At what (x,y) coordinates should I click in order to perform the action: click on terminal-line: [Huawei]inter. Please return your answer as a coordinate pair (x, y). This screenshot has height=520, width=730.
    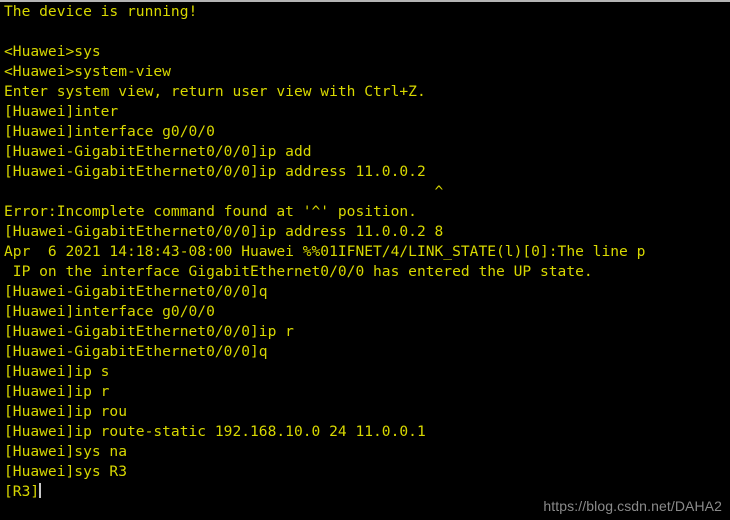
    Looking at the image, I should click on (61, 111).